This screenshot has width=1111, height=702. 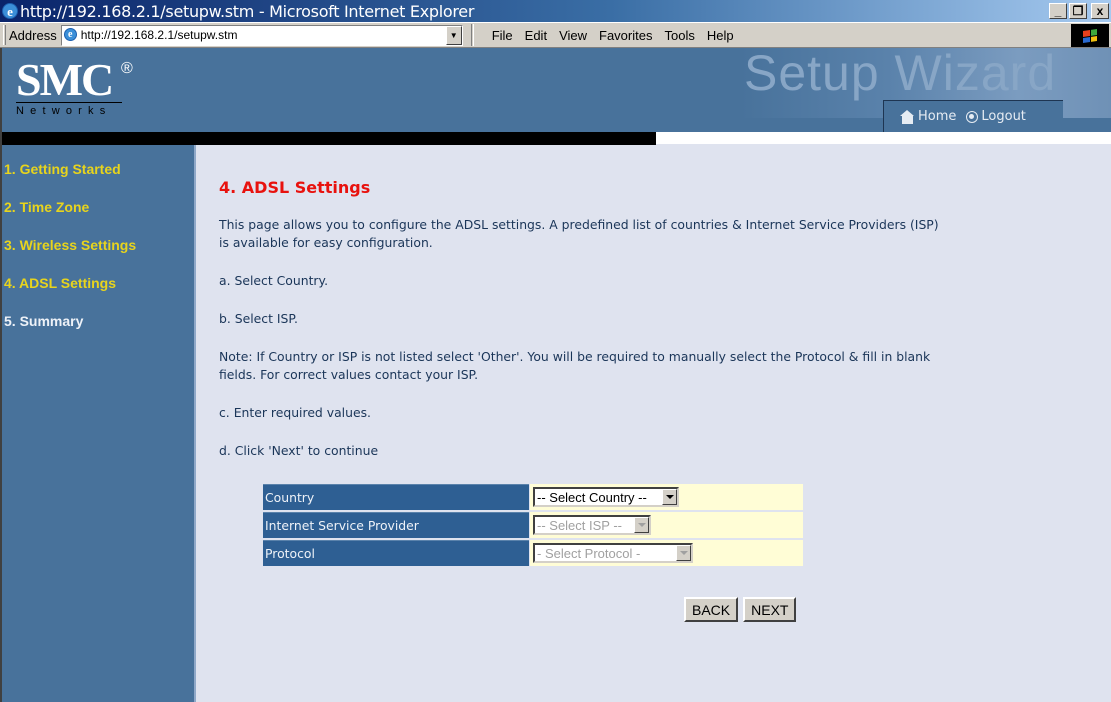 I want to click on registered-mark: ®, so click(x=127, y=68).